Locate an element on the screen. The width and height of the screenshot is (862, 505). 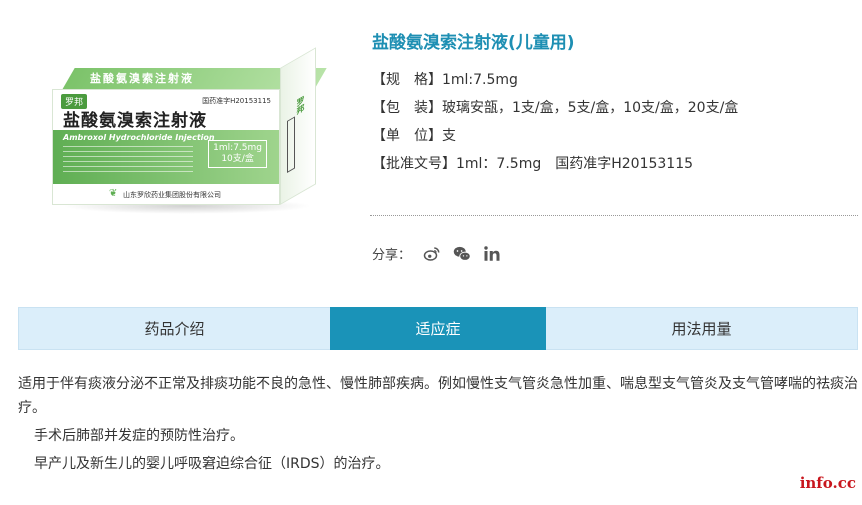
info-label: 【规 格】 is located at coordinates (407, 80).